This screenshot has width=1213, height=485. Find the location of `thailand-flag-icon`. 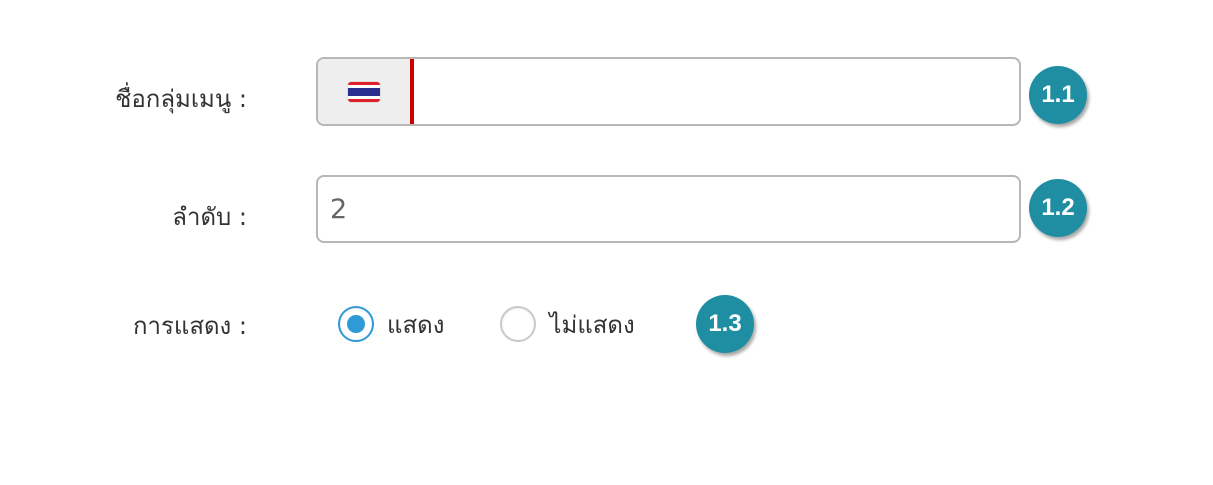

thailand-flag-icon is located at coordinates (364, 91).